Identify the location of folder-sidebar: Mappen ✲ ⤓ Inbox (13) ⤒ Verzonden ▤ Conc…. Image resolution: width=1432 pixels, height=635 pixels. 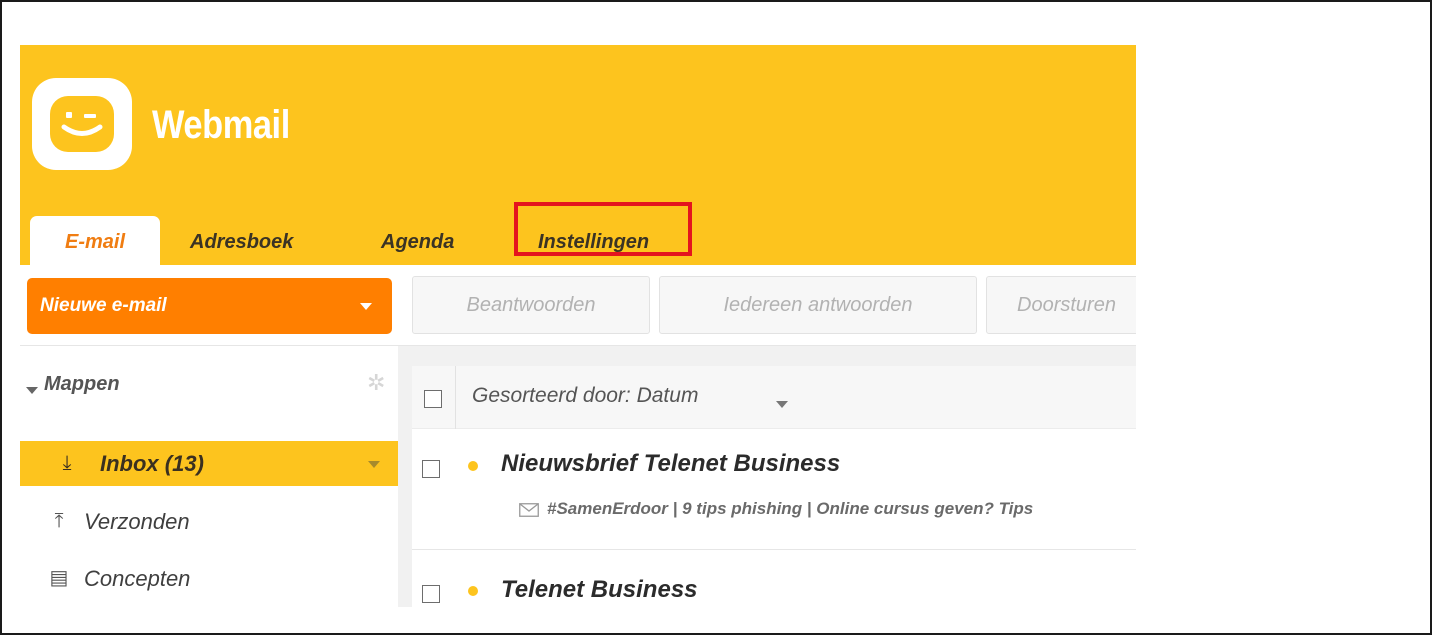
(209, 476).